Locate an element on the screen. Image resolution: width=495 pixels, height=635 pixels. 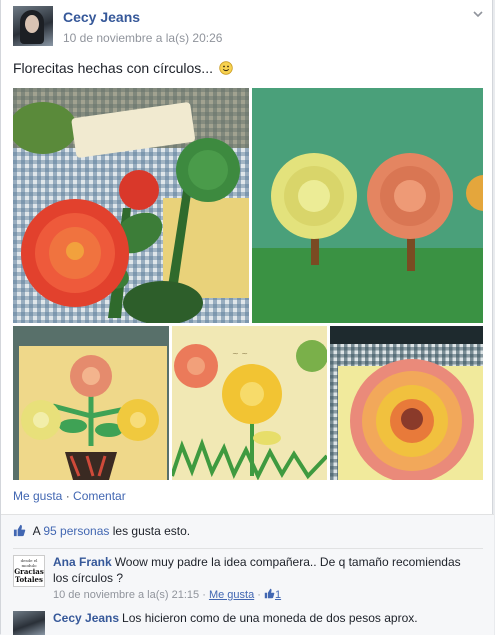
divider is located at coordinates (248, 548).